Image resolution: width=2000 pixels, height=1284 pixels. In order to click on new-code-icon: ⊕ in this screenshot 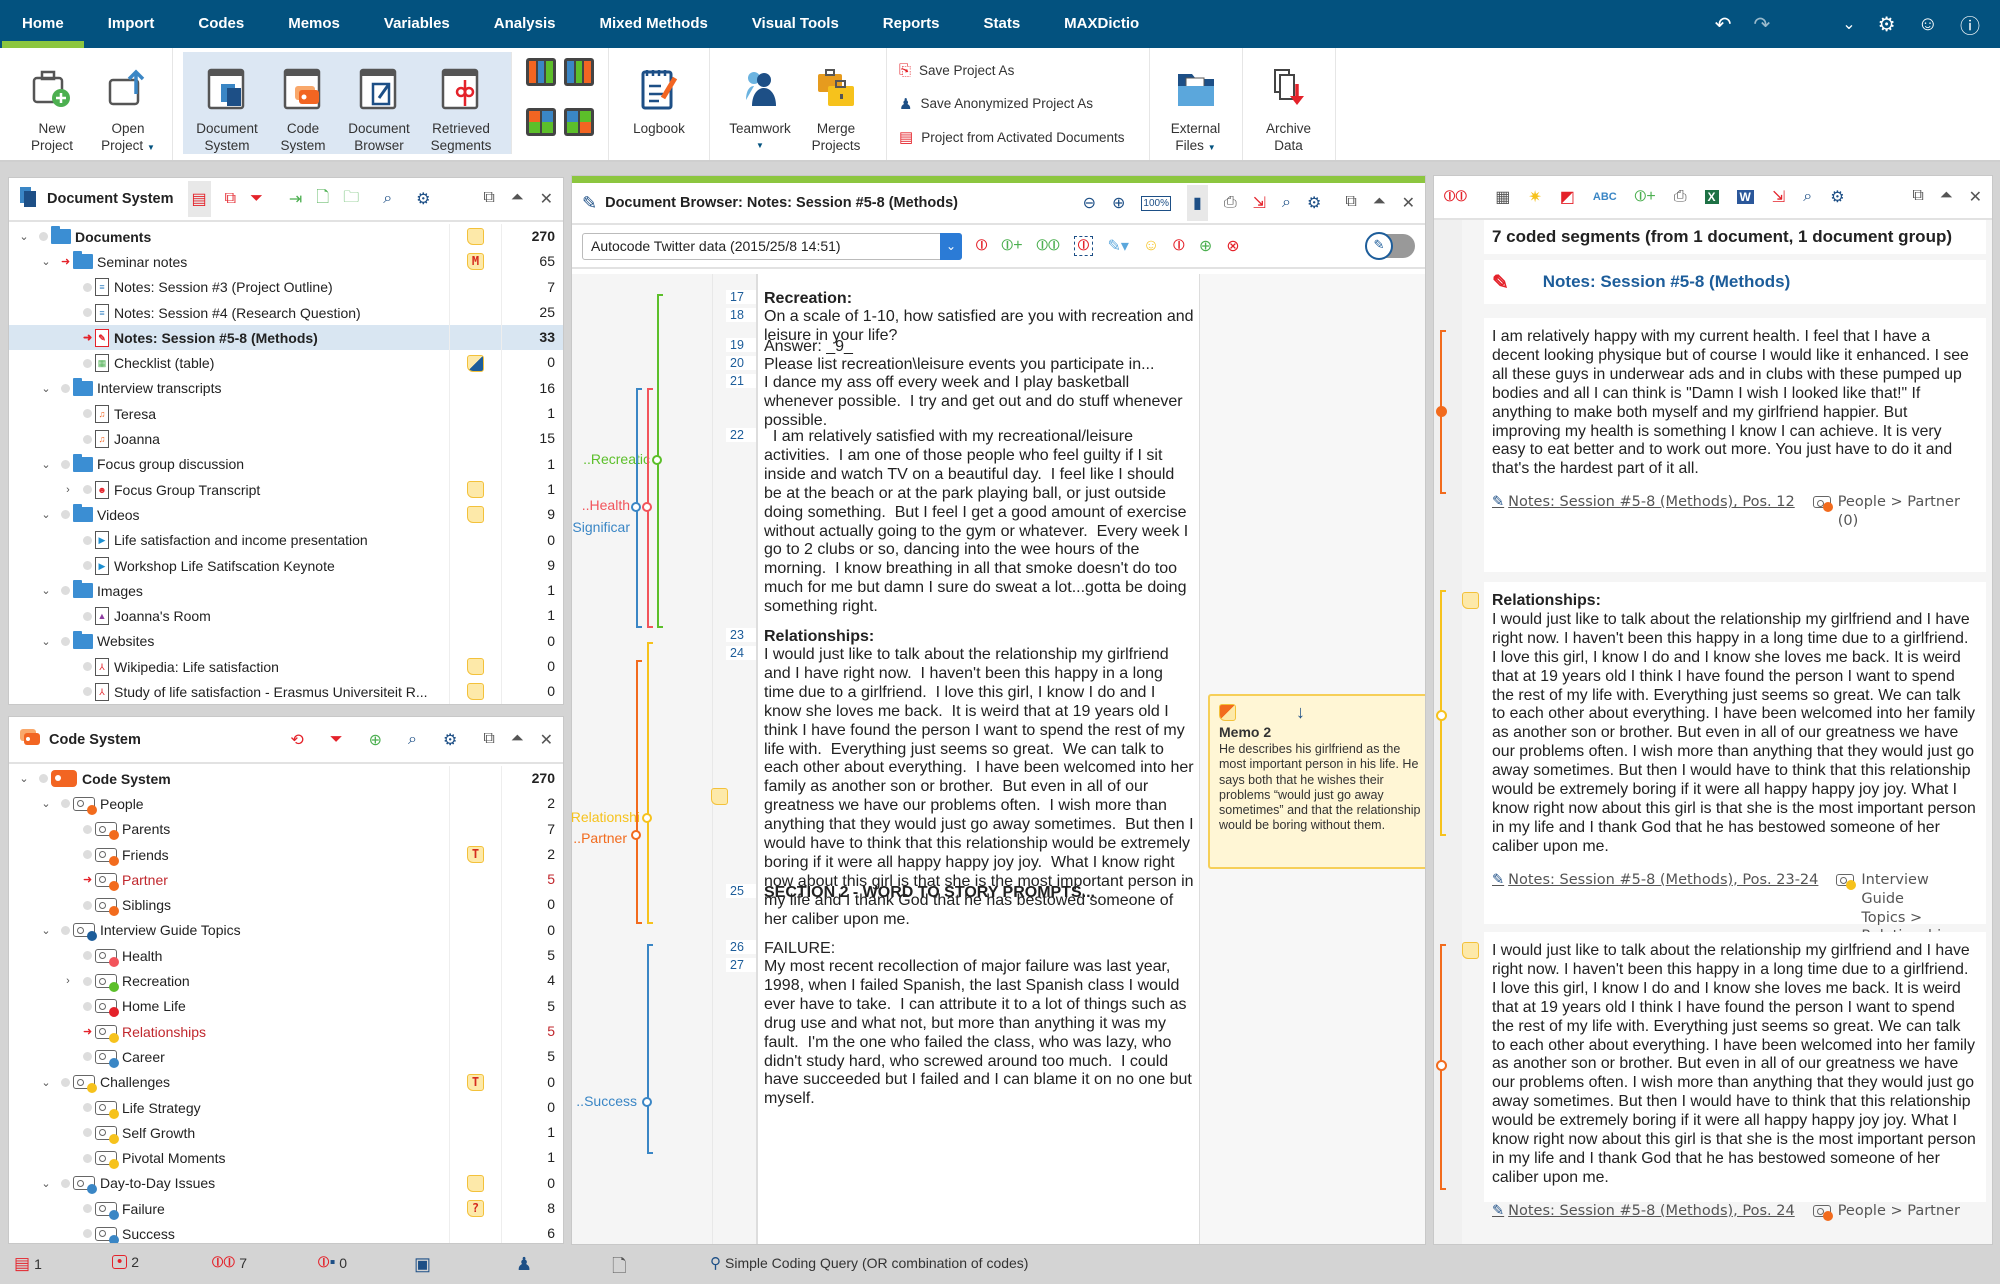, I will do `click(375, 740)`.